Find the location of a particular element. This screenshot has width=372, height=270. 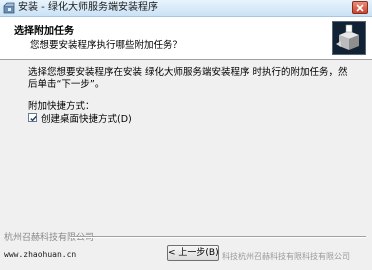

close-button is located at coordinates (360, 7).